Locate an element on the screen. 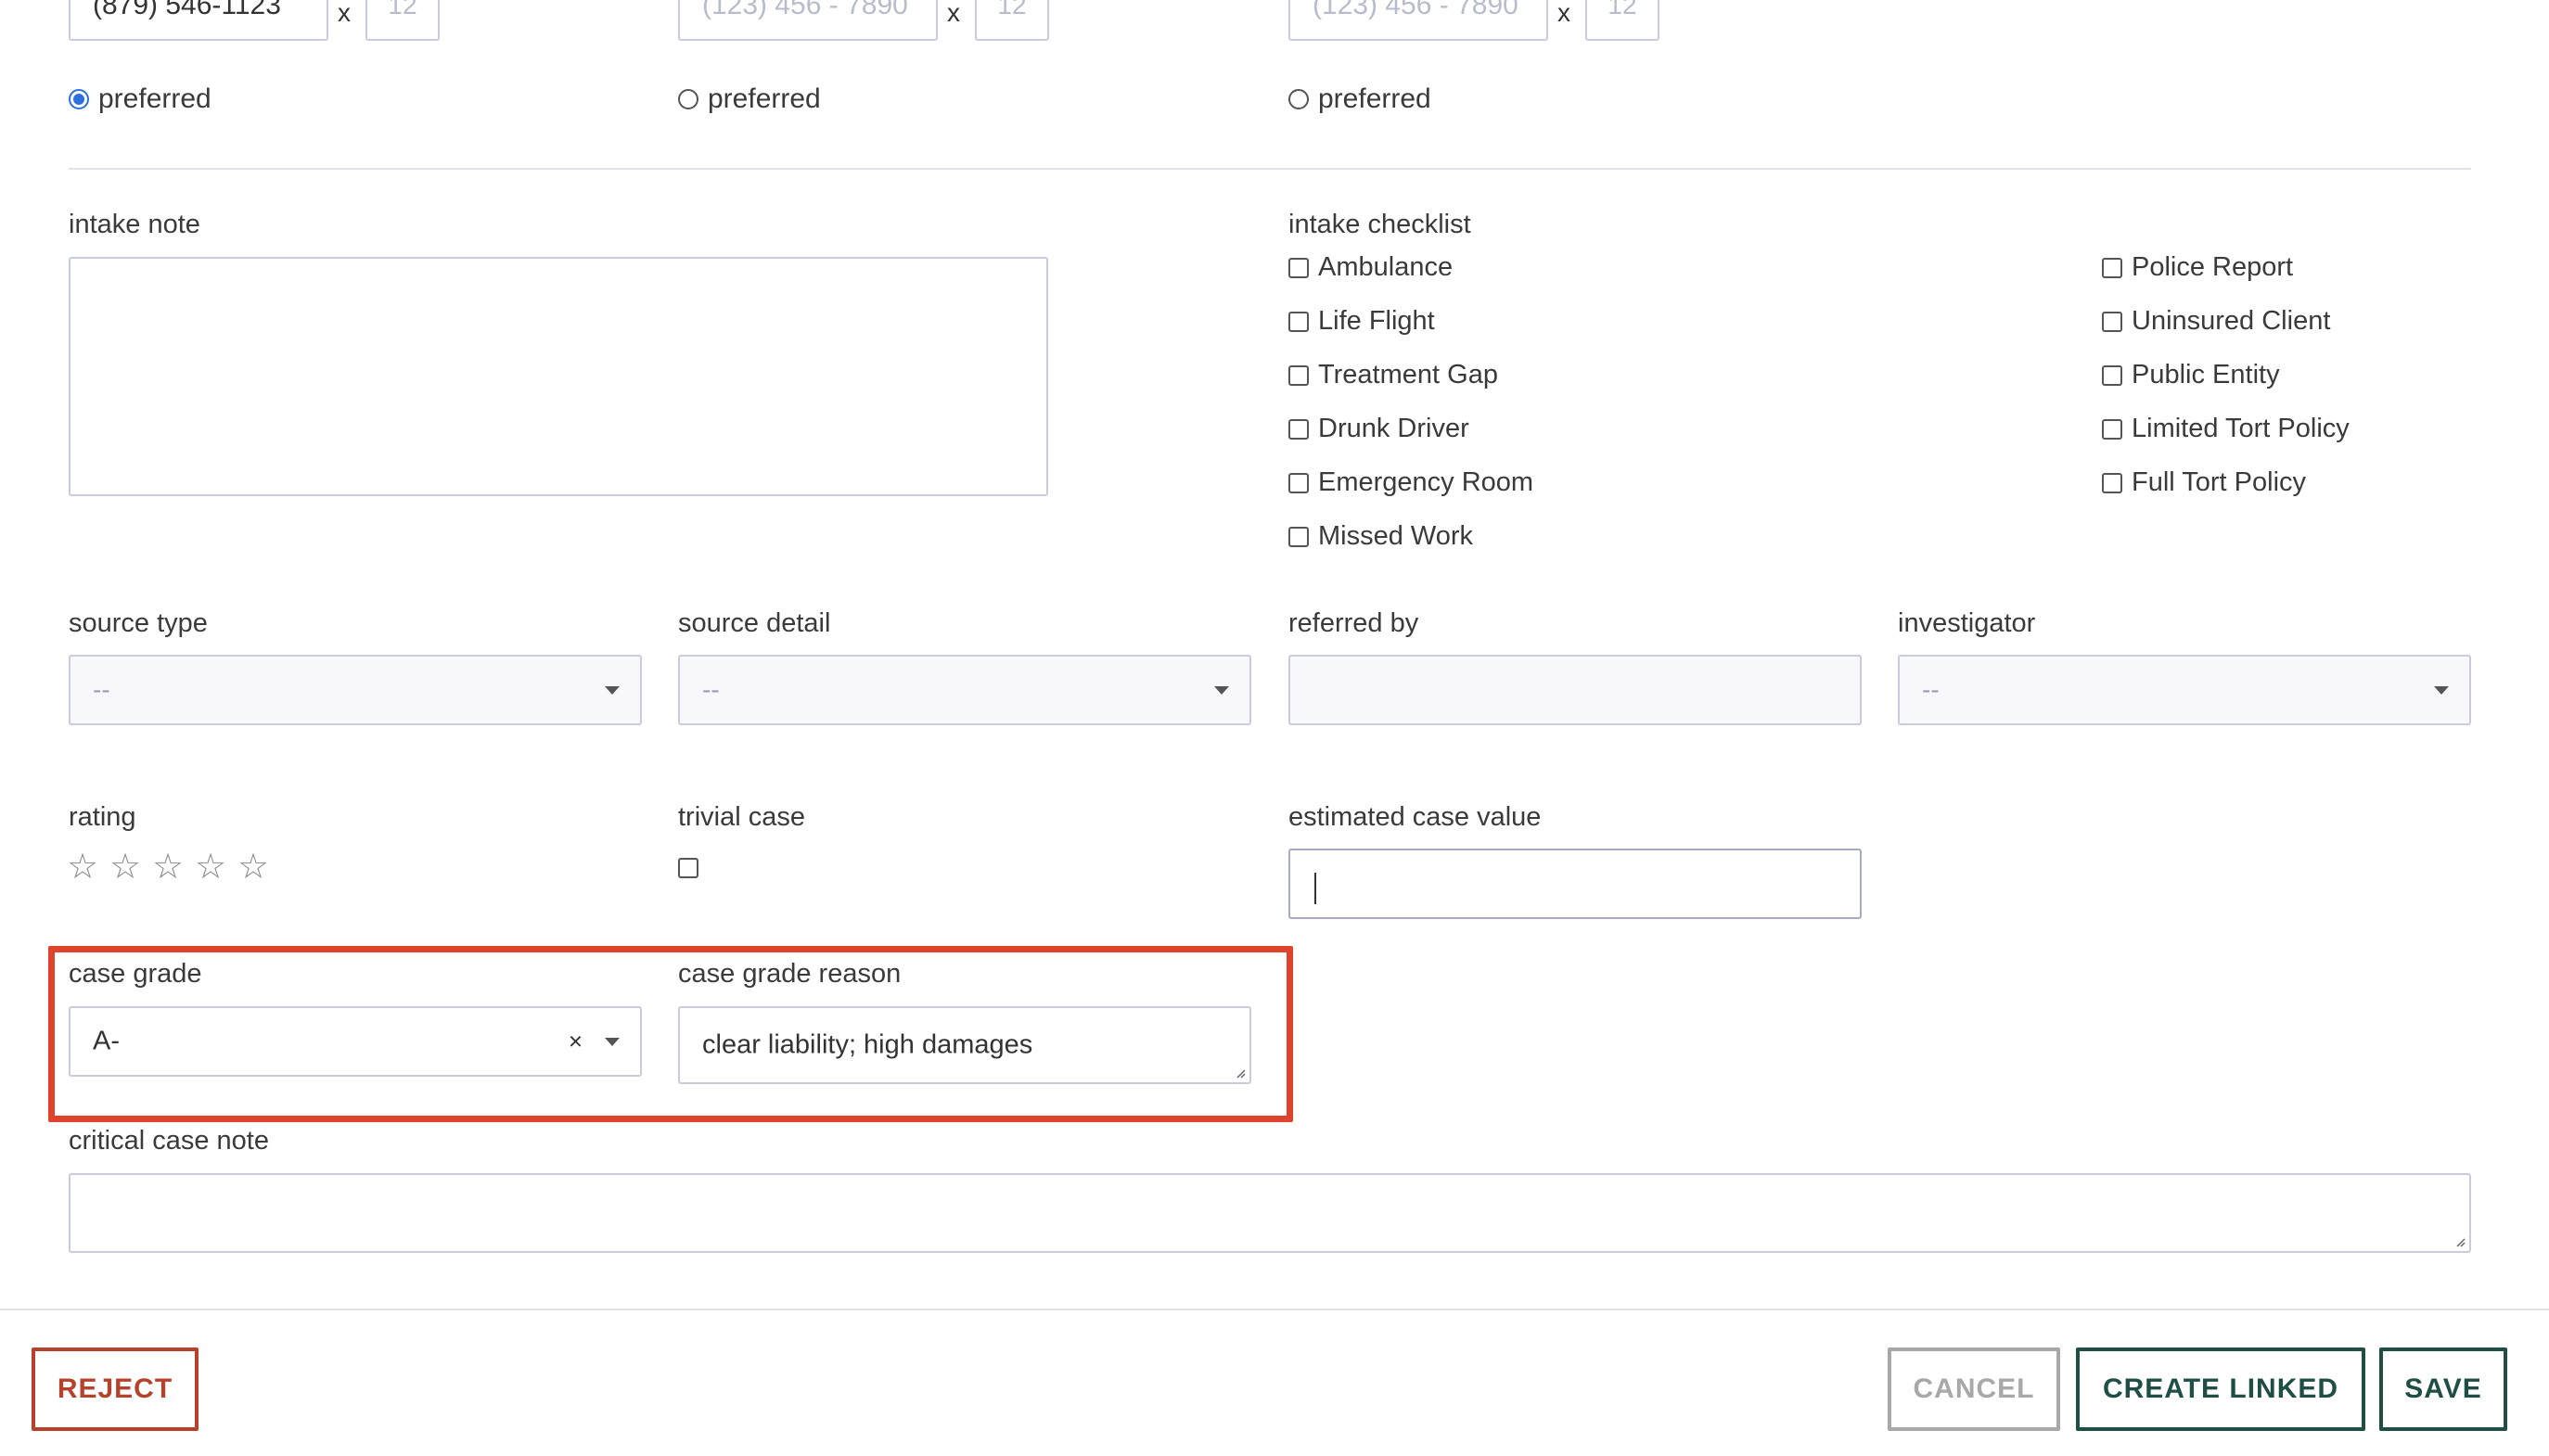 This screenshot has height=1456, width=2549. checklist-item-label: Life Flight is located at coordinates (1376, 321).